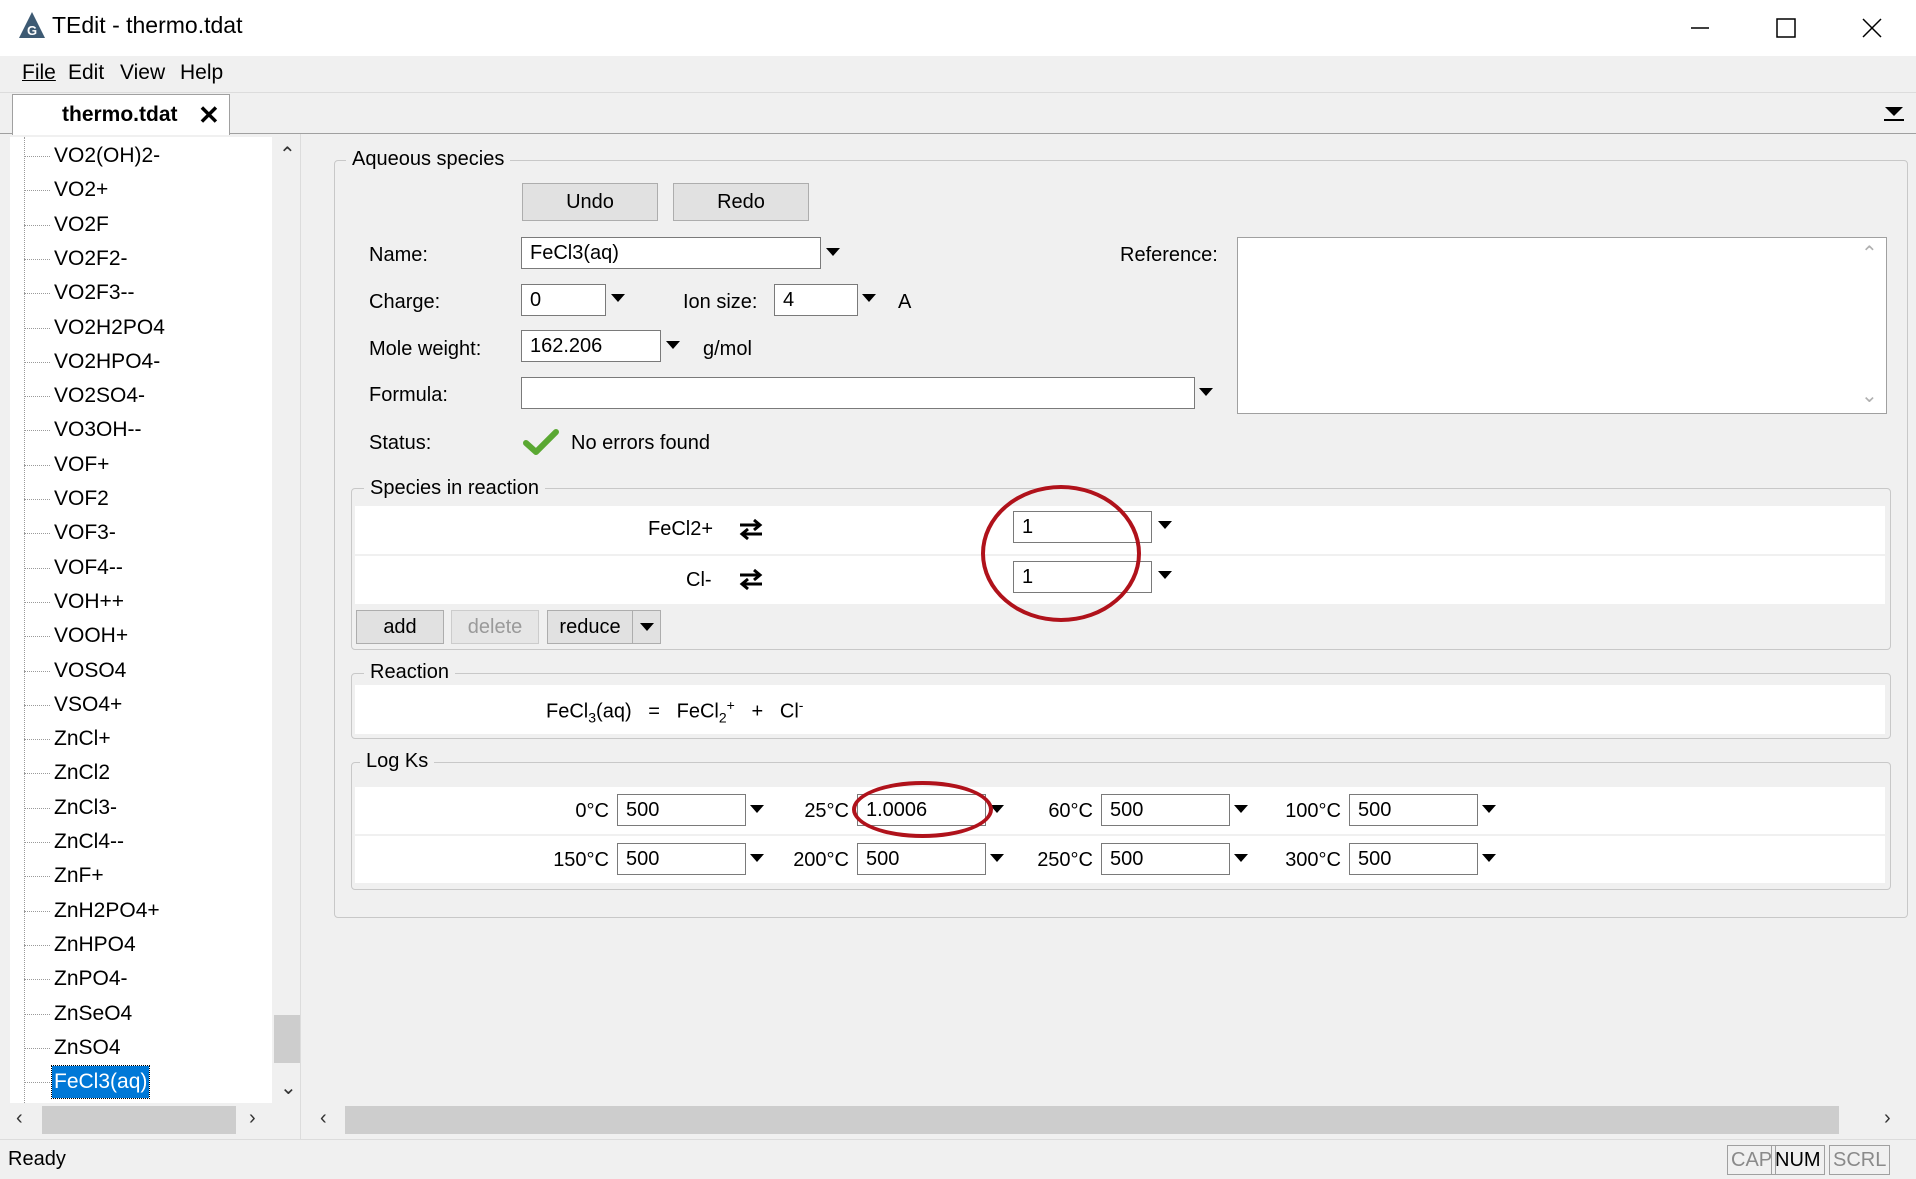  What do you see at coordinates (82, 739) in the screenshot?
I see `tree-item: ZnCl+` at bounding box center [82, 739].